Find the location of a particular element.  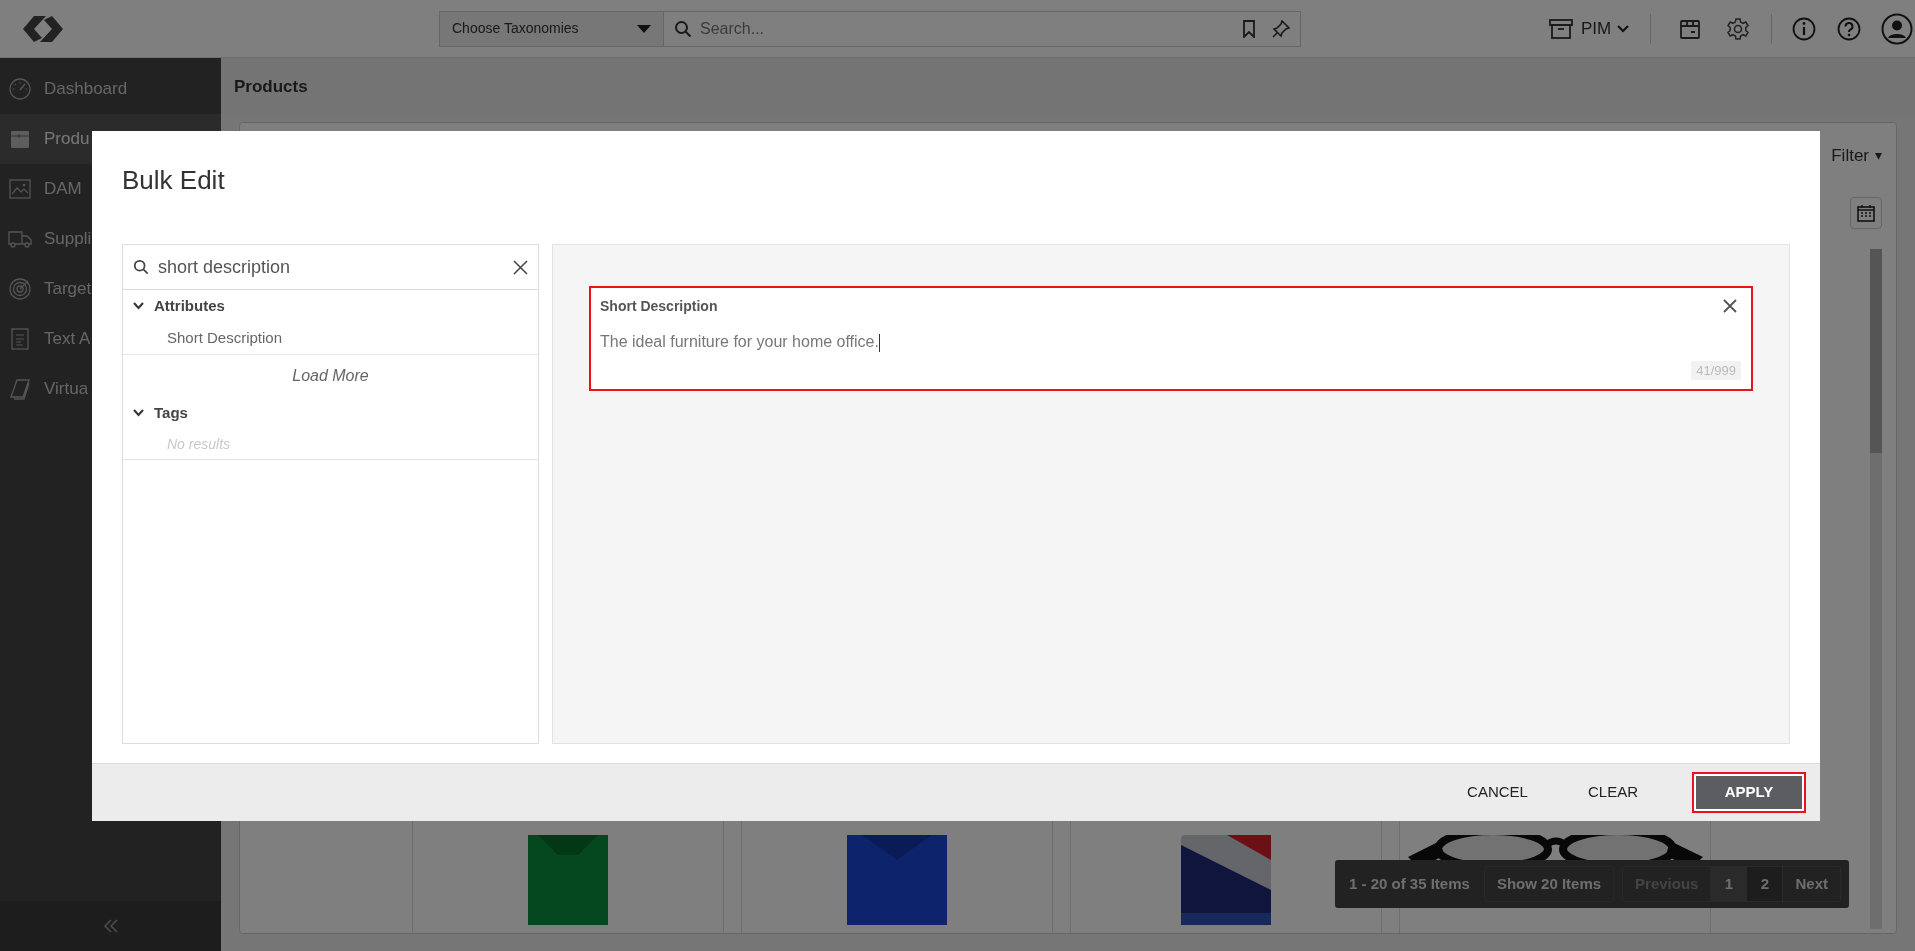

pagination-summary: 1 - 20 of 35 Items is located at coordinates (1409, 883).